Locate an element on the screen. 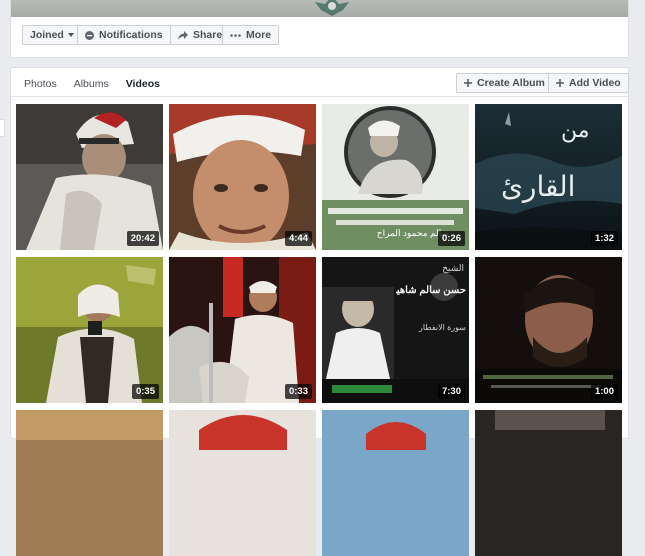 Image resolution: width=645 pixels, height=556 pixels. video-caption-name: حسن سالم شاهين is located at coordinates (431, 290).